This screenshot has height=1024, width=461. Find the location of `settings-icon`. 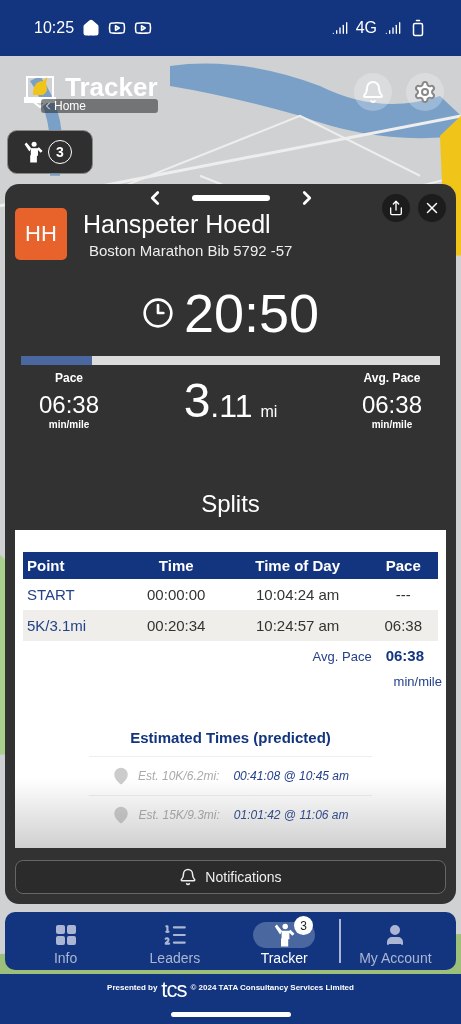

settings-icon is located at coordinates (425, 92).